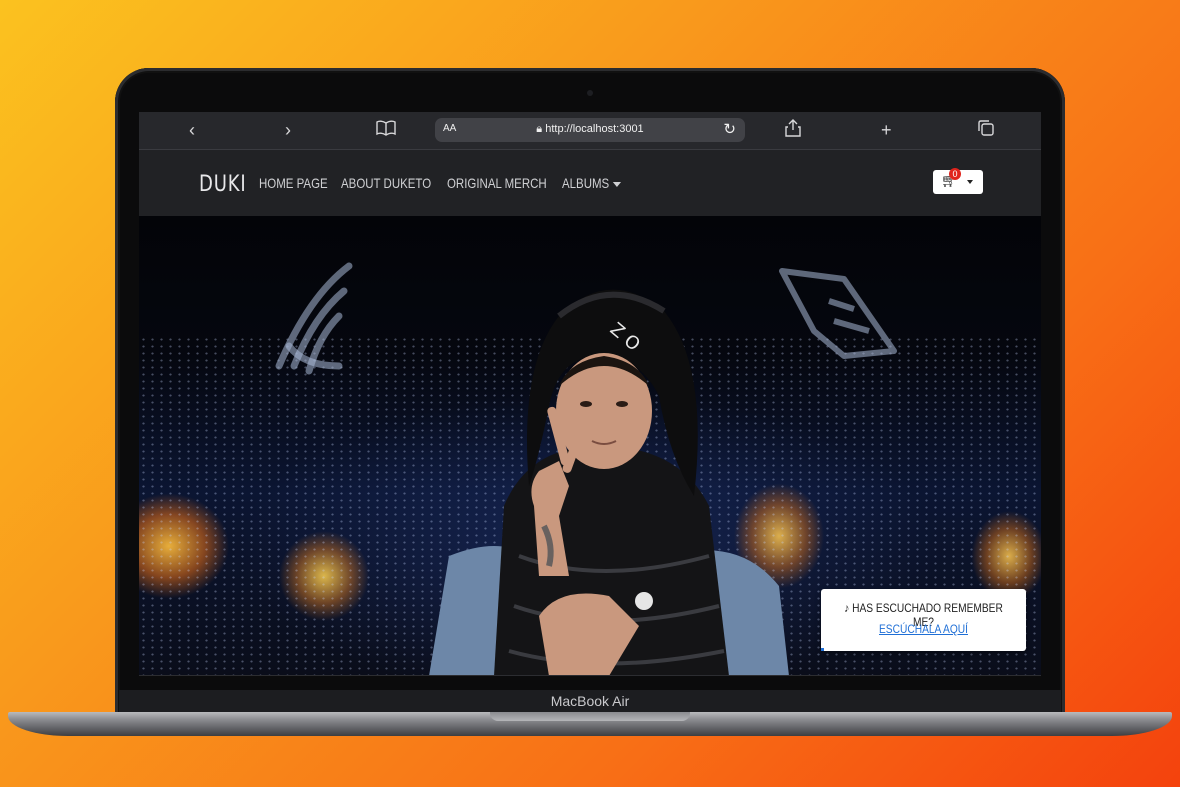 This screenshot has width=1180, height=787. What do you see at coordinates (386, 130) in the screenshot?
I see `bookmarks-icon` at bounding box center [386, 130].